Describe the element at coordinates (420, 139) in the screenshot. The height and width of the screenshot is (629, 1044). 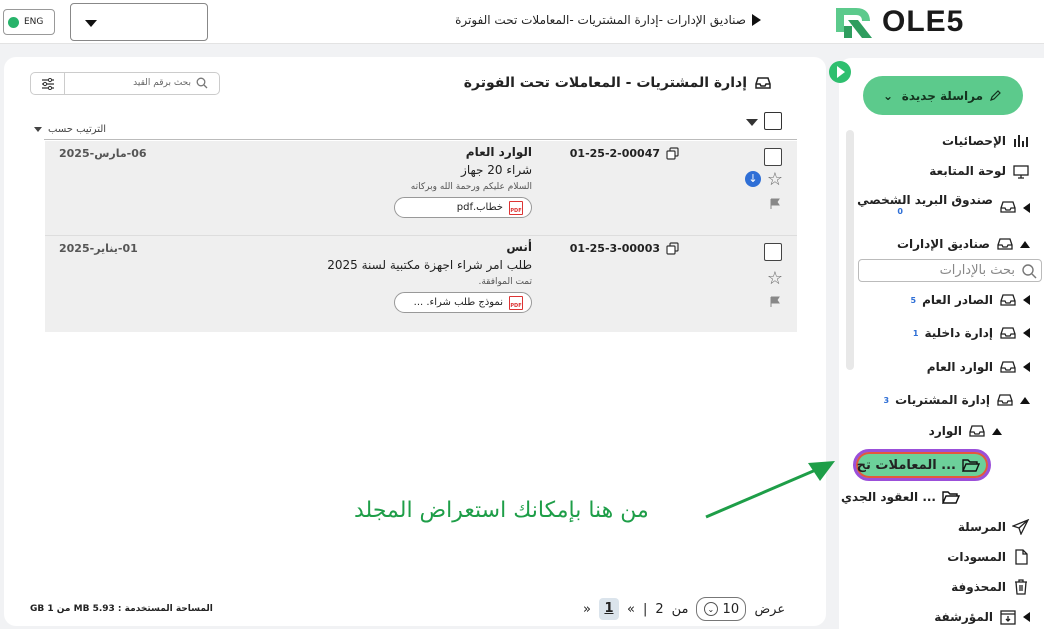
I see `divider` at that location.